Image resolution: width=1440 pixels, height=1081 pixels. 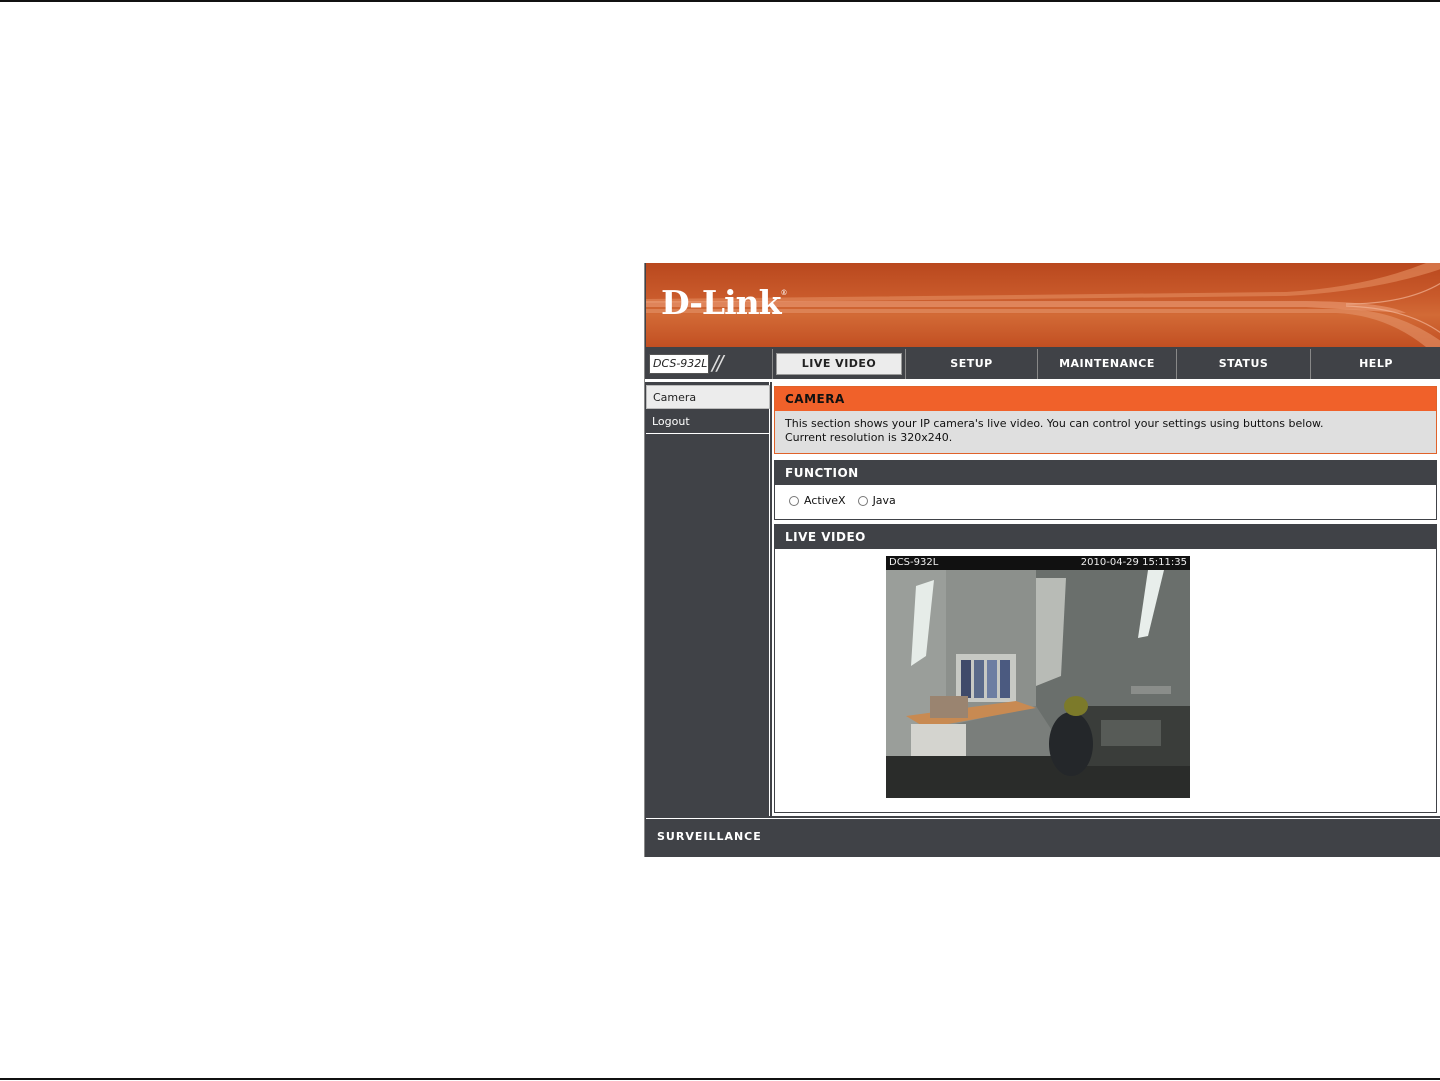 I want to click on office-scene-image, so click(x=1038, y=677).